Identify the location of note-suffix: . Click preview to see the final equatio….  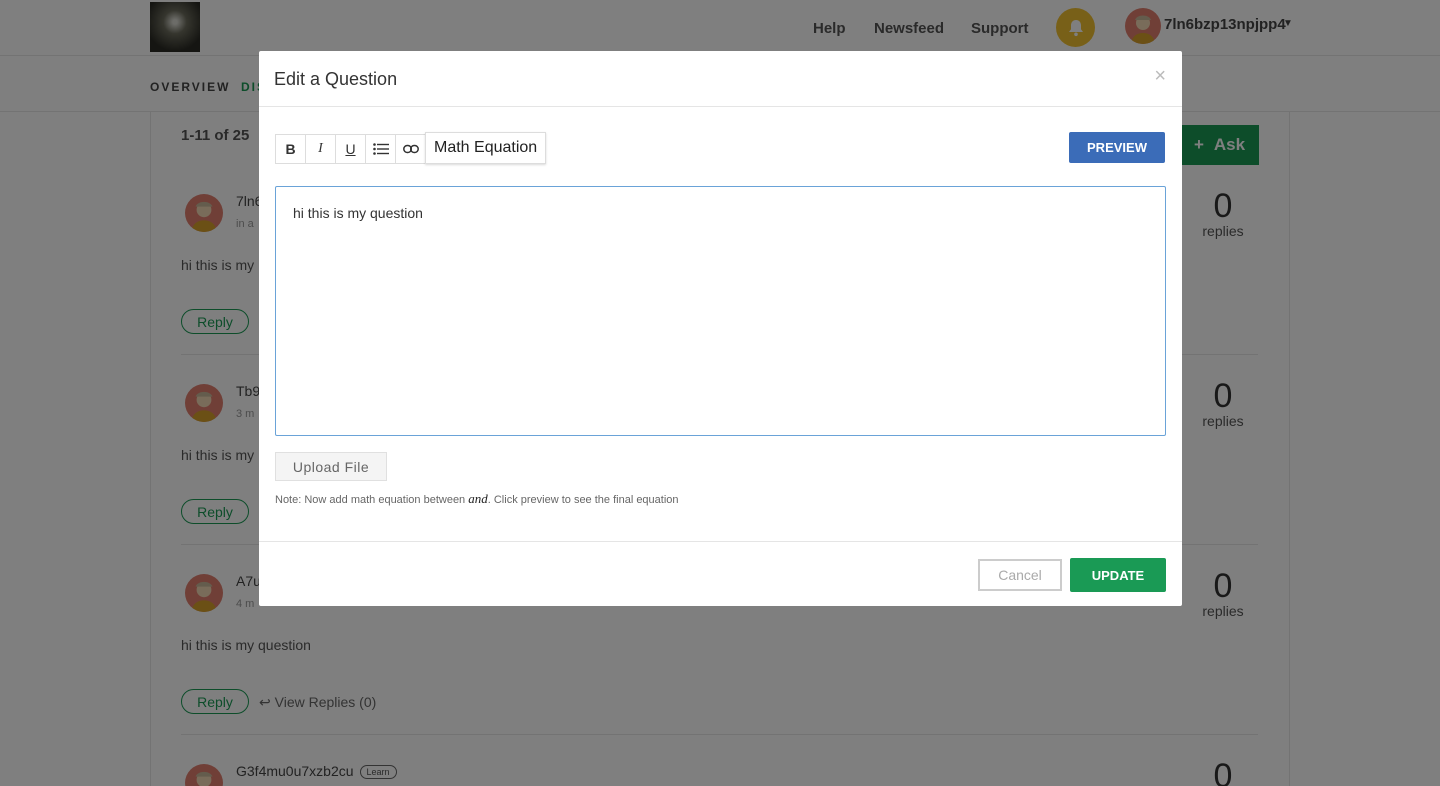
(583, 500).